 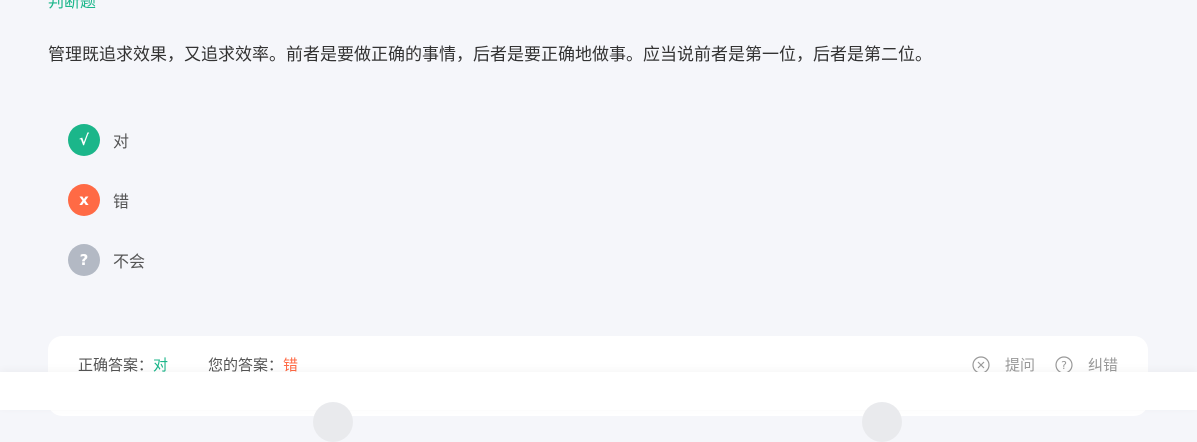 What do you see at coordinates (106, 260) in the screenshot?
I see `option-unknown: ? 不会` at bounding box center [106, 260].